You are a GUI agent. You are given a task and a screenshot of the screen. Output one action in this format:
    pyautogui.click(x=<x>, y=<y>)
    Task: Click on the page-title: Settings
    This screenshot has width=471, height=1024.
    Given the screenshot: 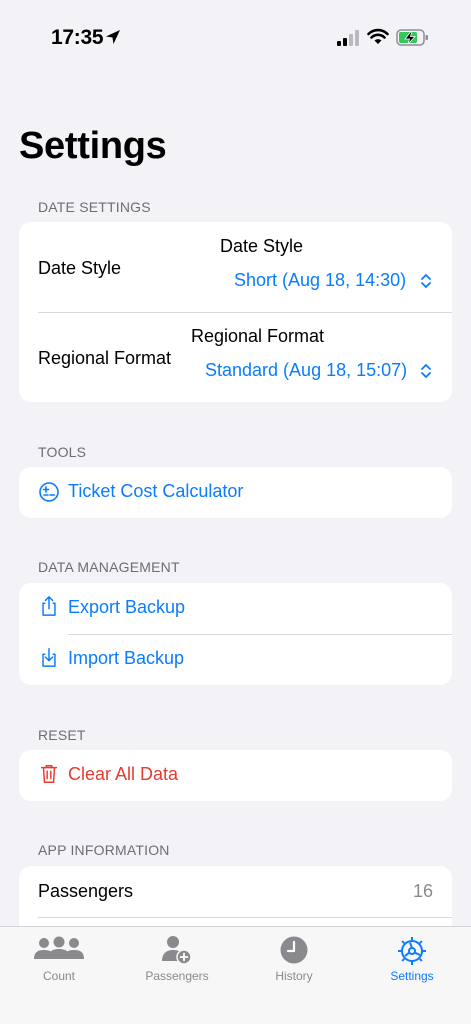 What is the action you would take?
    pyautogui.click(x=93, y=146)
    